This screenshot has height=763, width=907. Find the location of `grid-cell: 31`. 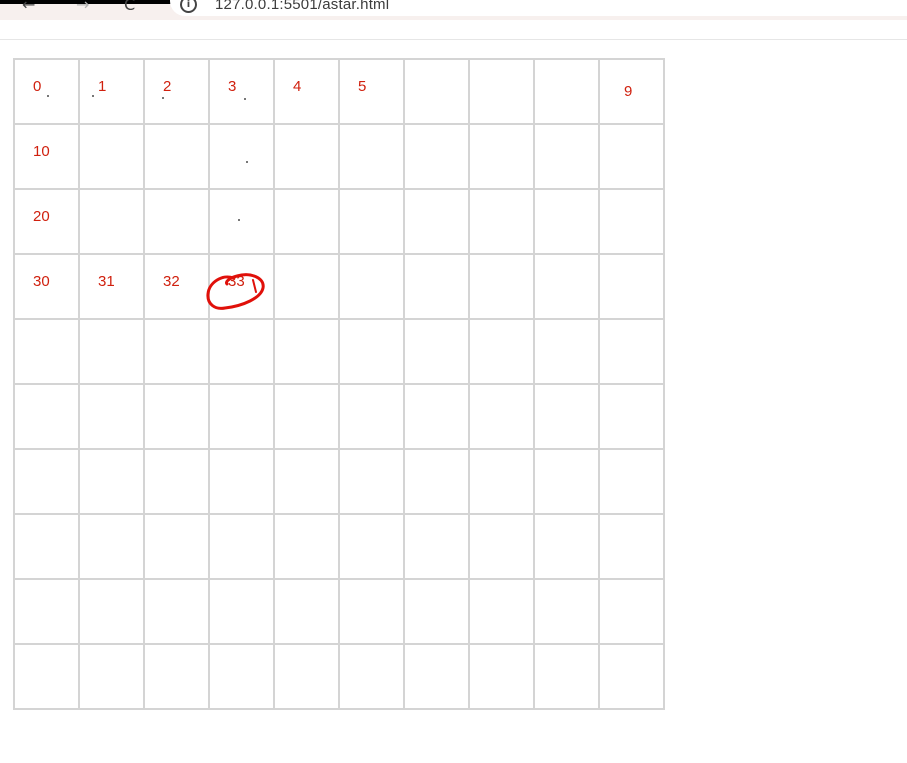

grid-cell: 31 is located at coordinates (112, 287).